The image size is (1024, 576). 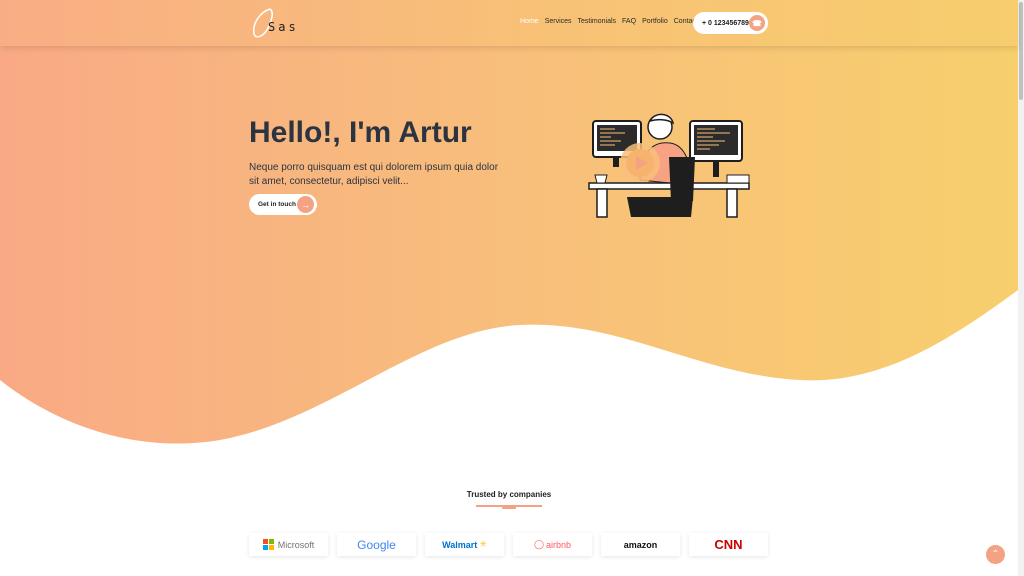 I want to click on company-name: Google, so click(x=376, y=544).